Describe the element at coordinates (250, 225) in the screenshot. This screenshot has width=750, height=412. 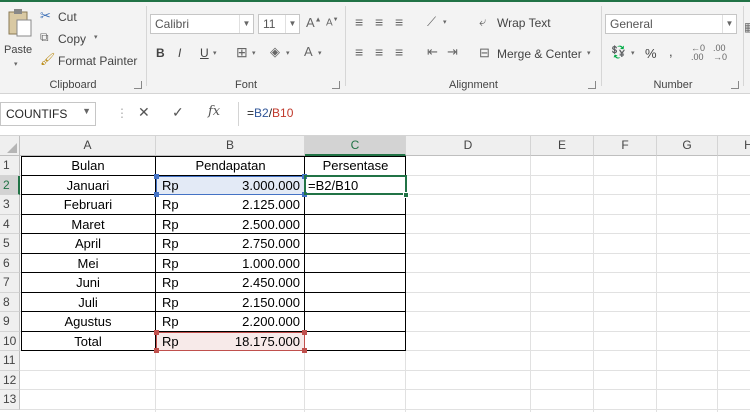
I see `cell-b4: 2.500.000` at that location.